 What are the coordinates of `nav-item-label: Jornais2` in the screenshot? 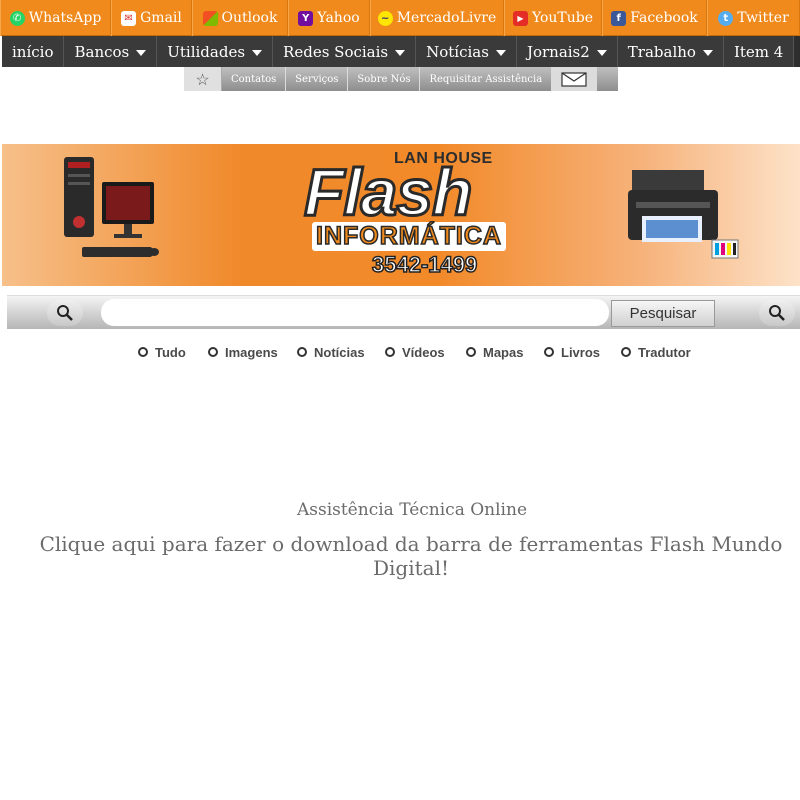 It's located at (558, 51).